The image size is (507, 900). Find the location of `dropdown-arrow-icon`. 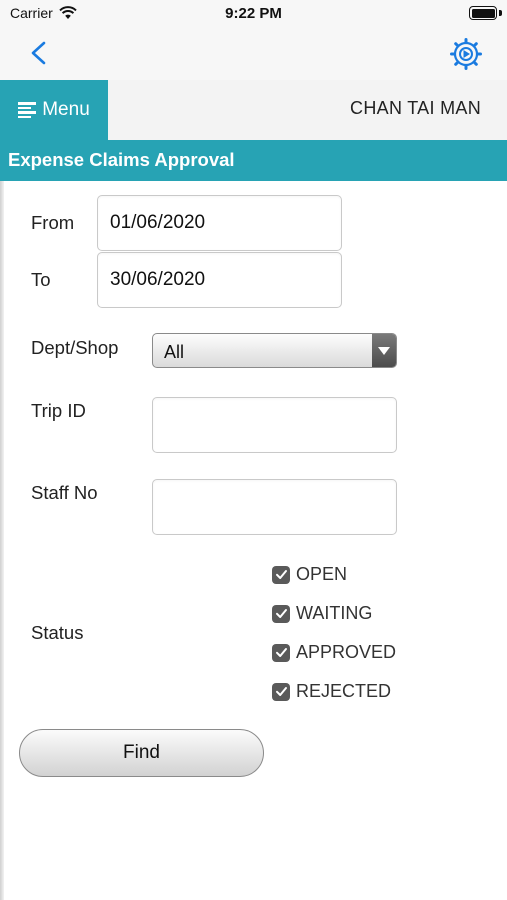

dropdown-arrow-icon is located at coordinates (384, 350).